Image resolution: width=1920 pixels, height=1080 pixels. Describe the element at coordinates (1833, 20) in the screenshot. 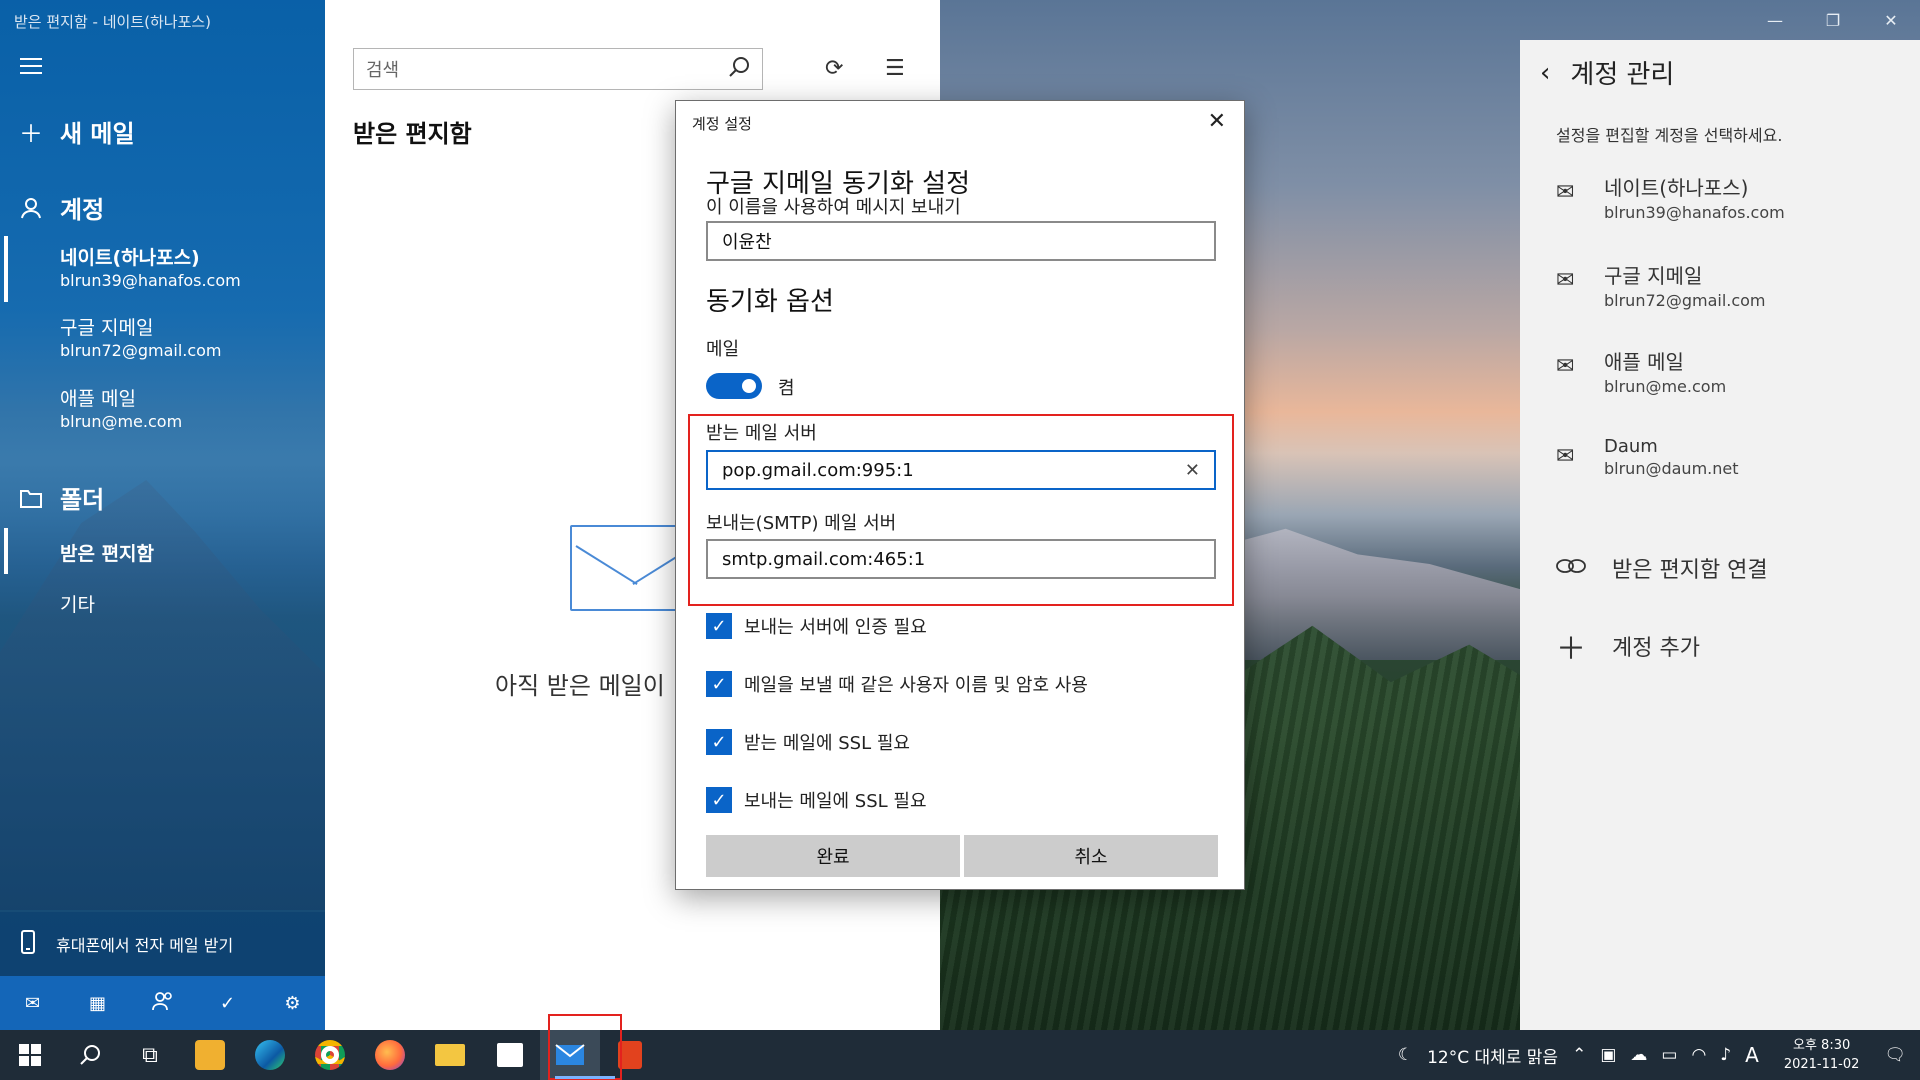

I see `restore-button: ❐` at that location.